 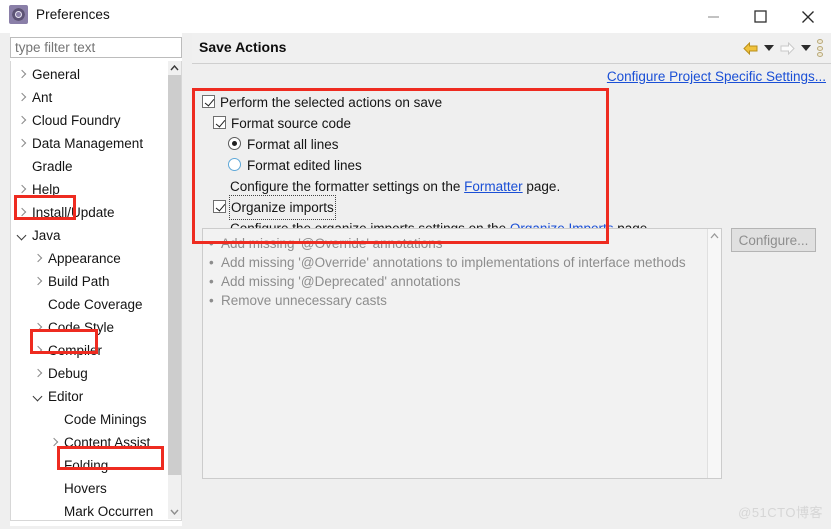 I want to click on sidebar-item-code-minings: Code Minings, so click(x=90, y=419).